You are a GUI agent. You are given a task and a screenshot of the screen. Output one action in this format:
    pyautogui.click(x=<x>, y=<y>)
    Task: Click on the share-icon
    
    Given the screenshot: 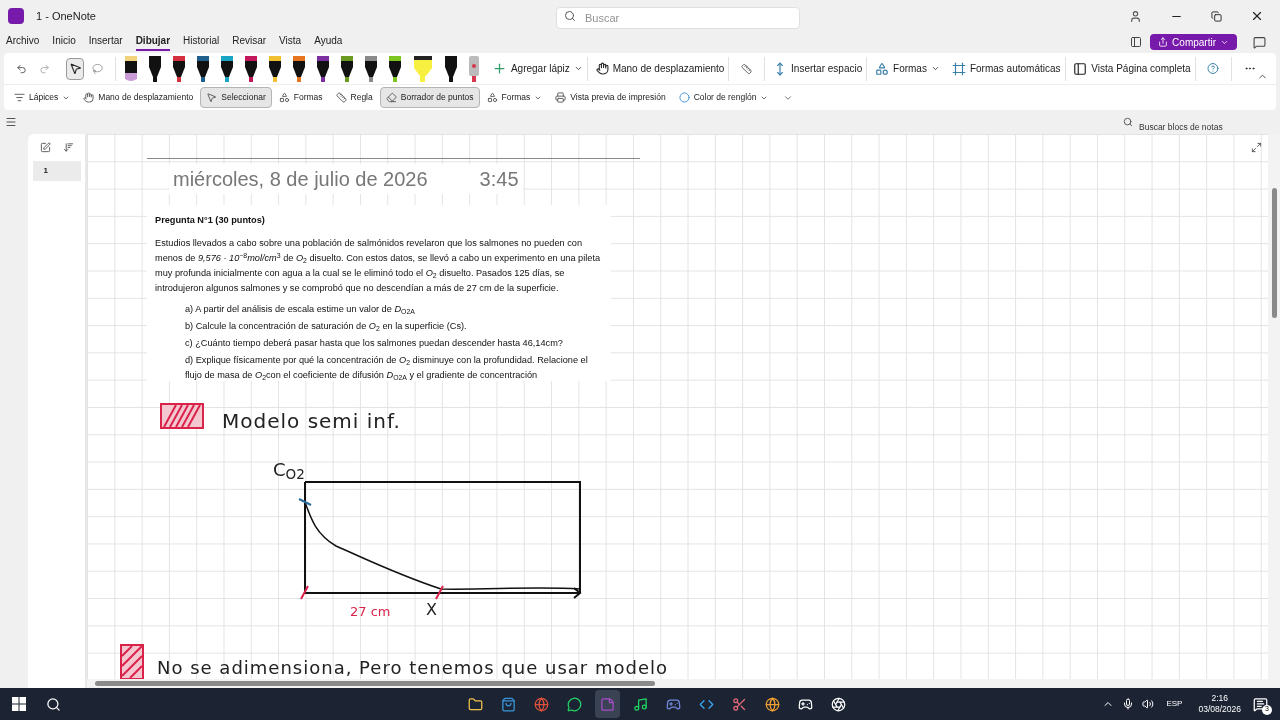 What is the action you would take?
    pyautogui.click(x=1163, y=42)
    